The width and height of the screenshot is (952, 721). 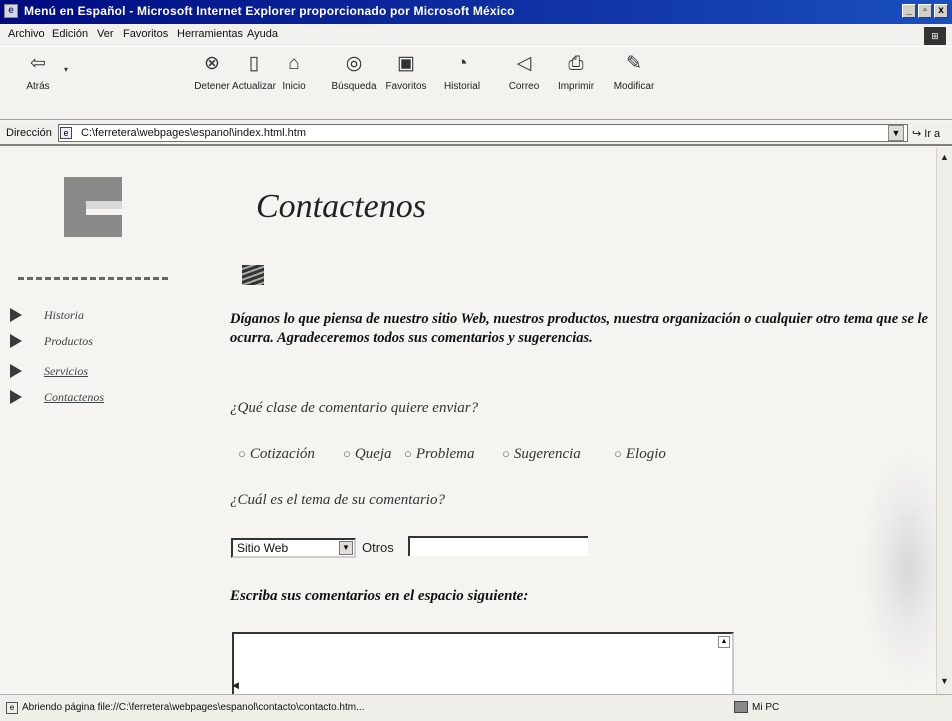 I want to click on home-button: ⌂ Inicio, so click(x=294, y=72).